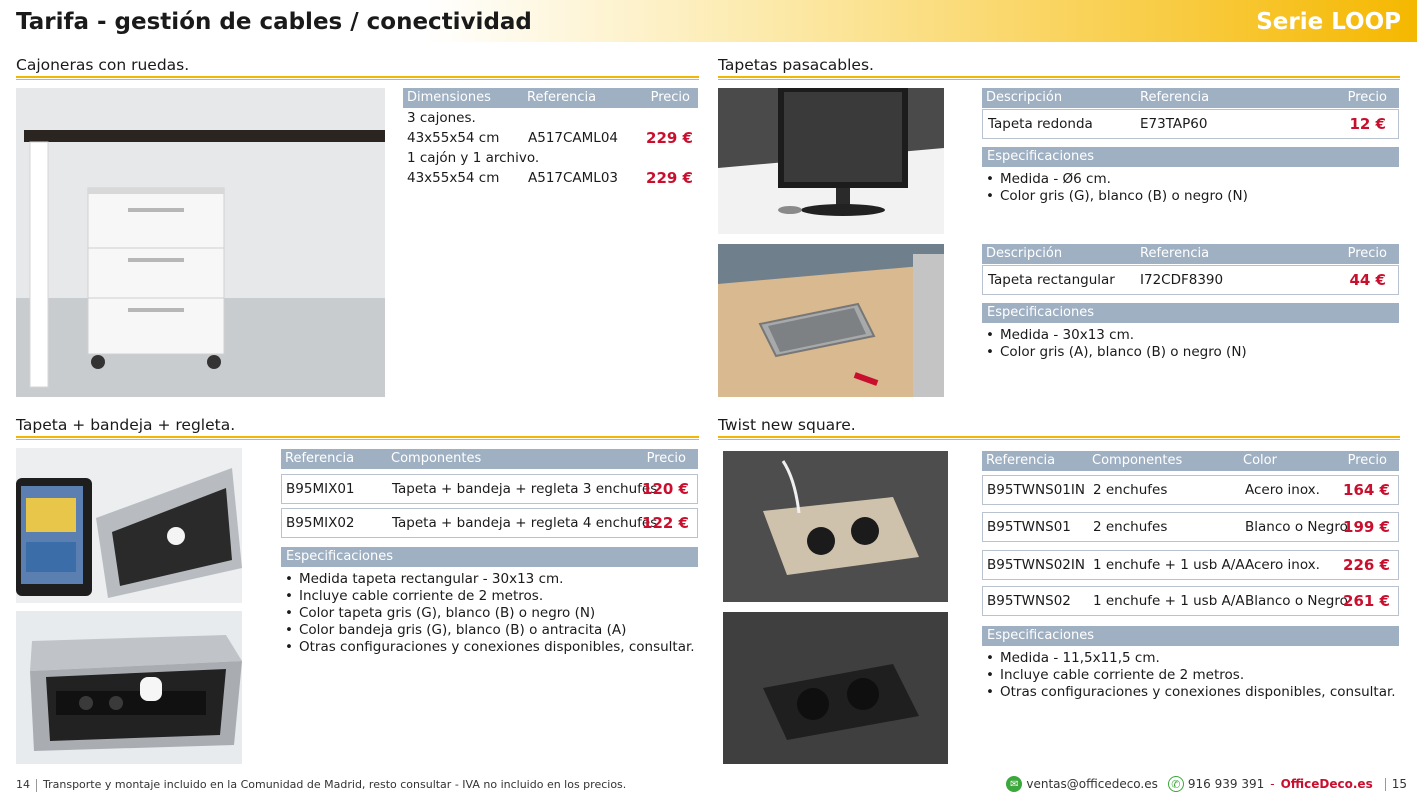  Describe the element at coordinates (835, 688) in the screenshot. I see `photo-twist-negro` at that location.